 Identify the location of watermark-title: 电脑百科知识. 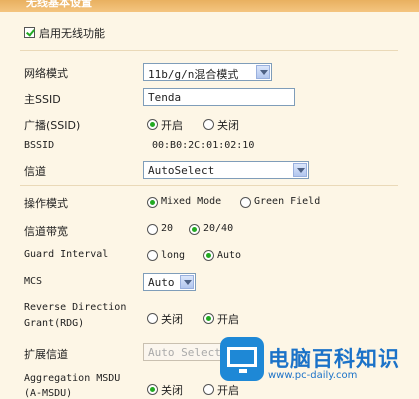
(334, 359).